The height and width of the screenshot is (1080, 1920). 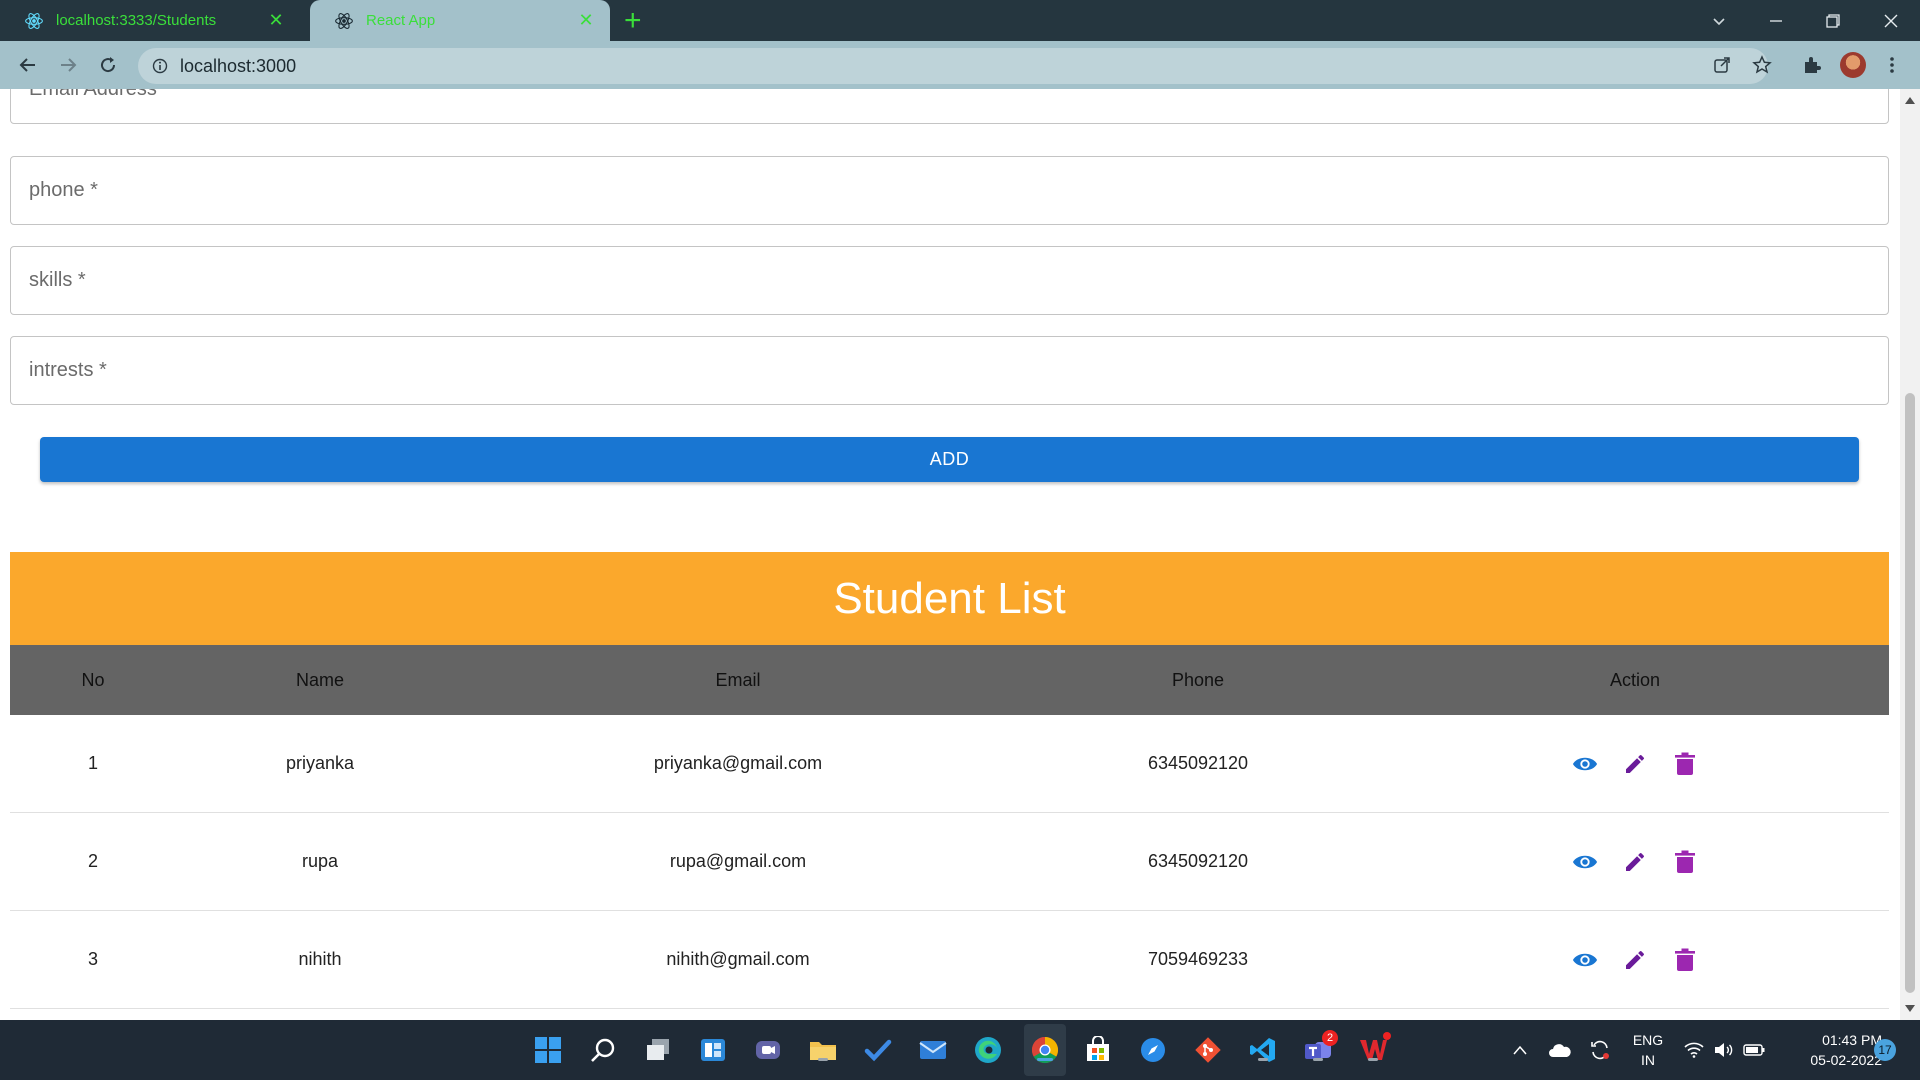 What do you see at coordinates (738, 959) in the screenshot?
I see `row-email: nihith@gmail.com` at bounding box center [738, 959].